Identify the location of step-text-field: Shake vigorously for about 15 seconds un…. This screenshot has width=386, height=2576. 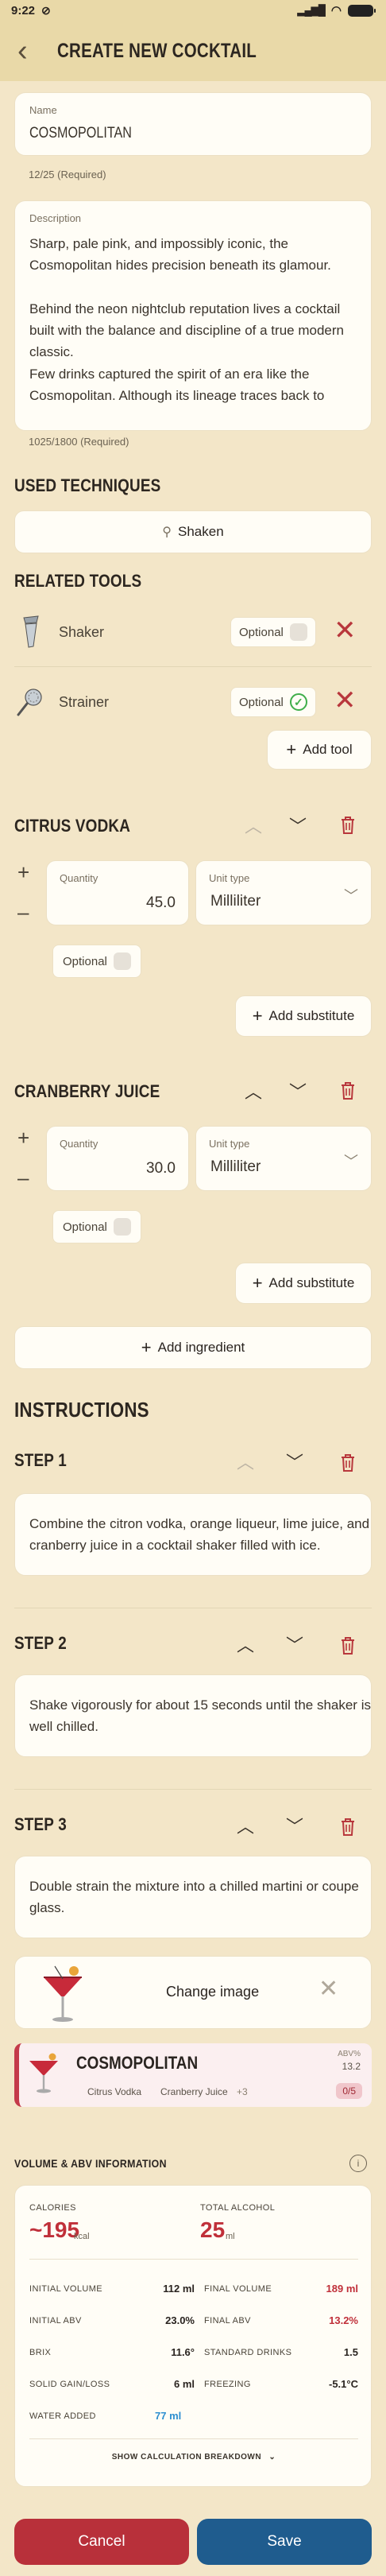
(193, 1715).